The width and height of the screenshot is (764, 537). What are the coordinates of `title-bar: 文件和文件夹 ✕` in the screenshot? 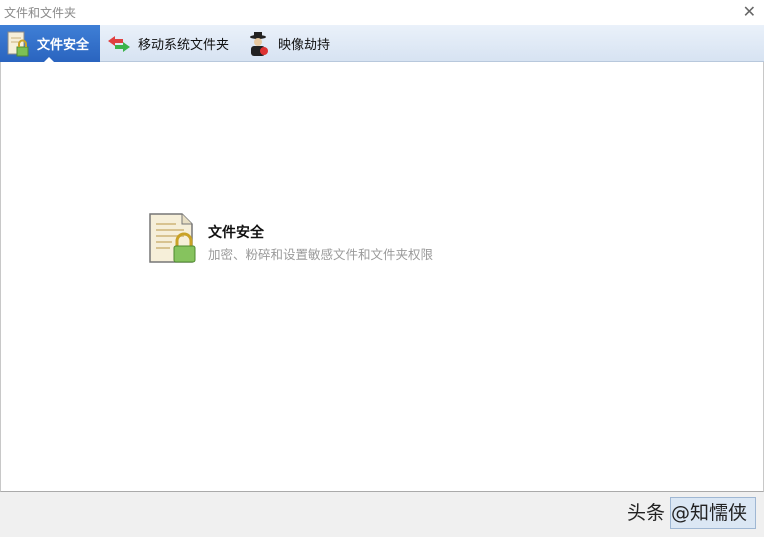 It's located at (382, 12).